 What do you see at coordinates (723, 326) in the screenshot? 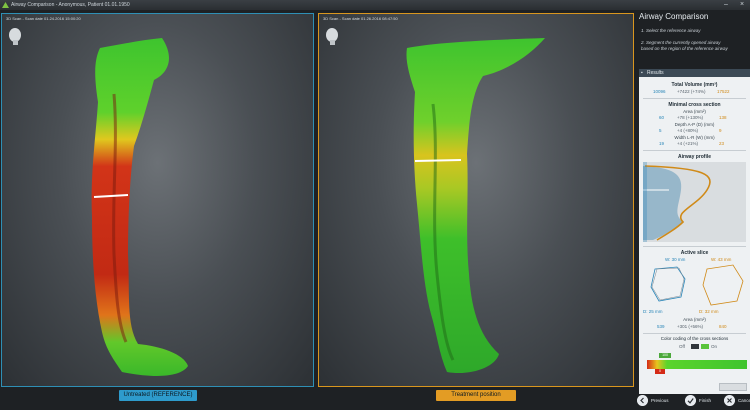
I see `slice-area-cur: 840` at bounding box center [723, 326].